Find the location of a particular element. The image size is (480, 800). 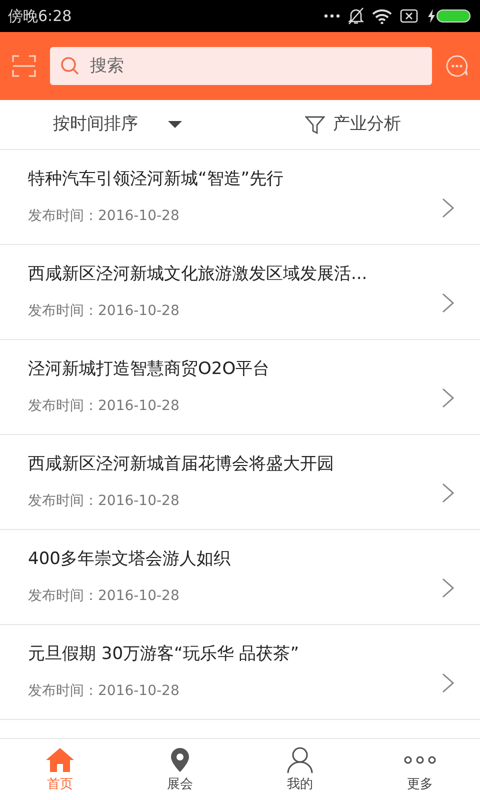

news-item: 泾河新城打造智慧商贸O2O平台 发布时间：2016-10-28 is located at coordinates (240, 387).